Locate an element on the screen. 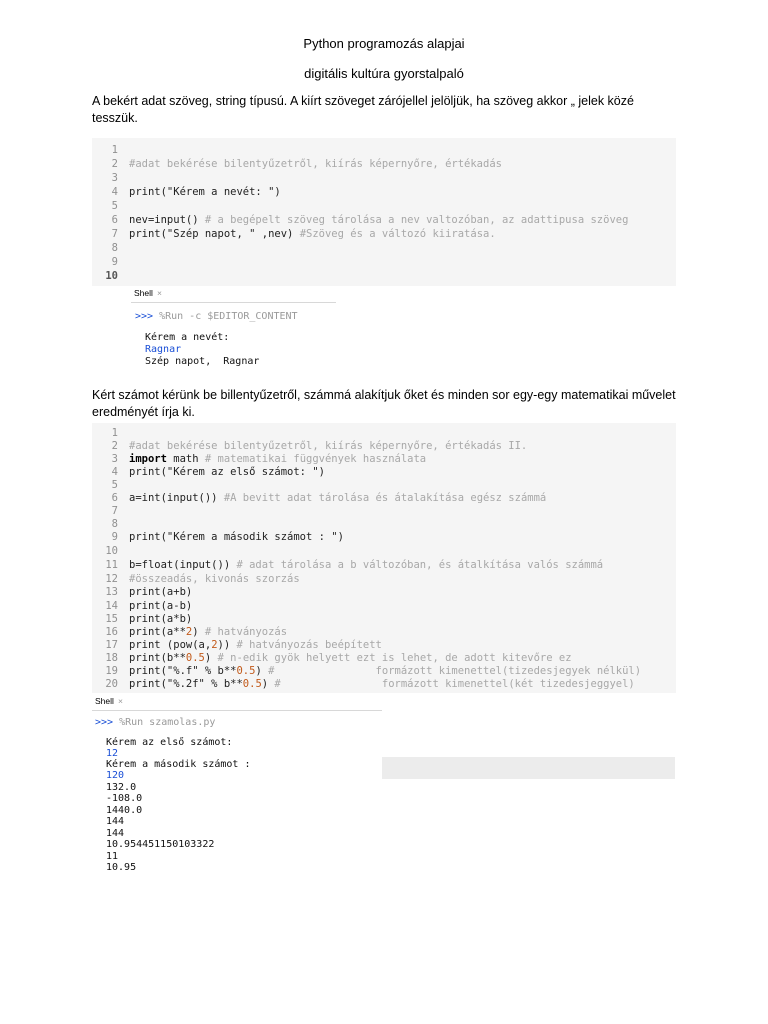 This screenshot has height=1024, width=768. shell-output-line: Kérem a nevét: is located at coordinates (187, 337).